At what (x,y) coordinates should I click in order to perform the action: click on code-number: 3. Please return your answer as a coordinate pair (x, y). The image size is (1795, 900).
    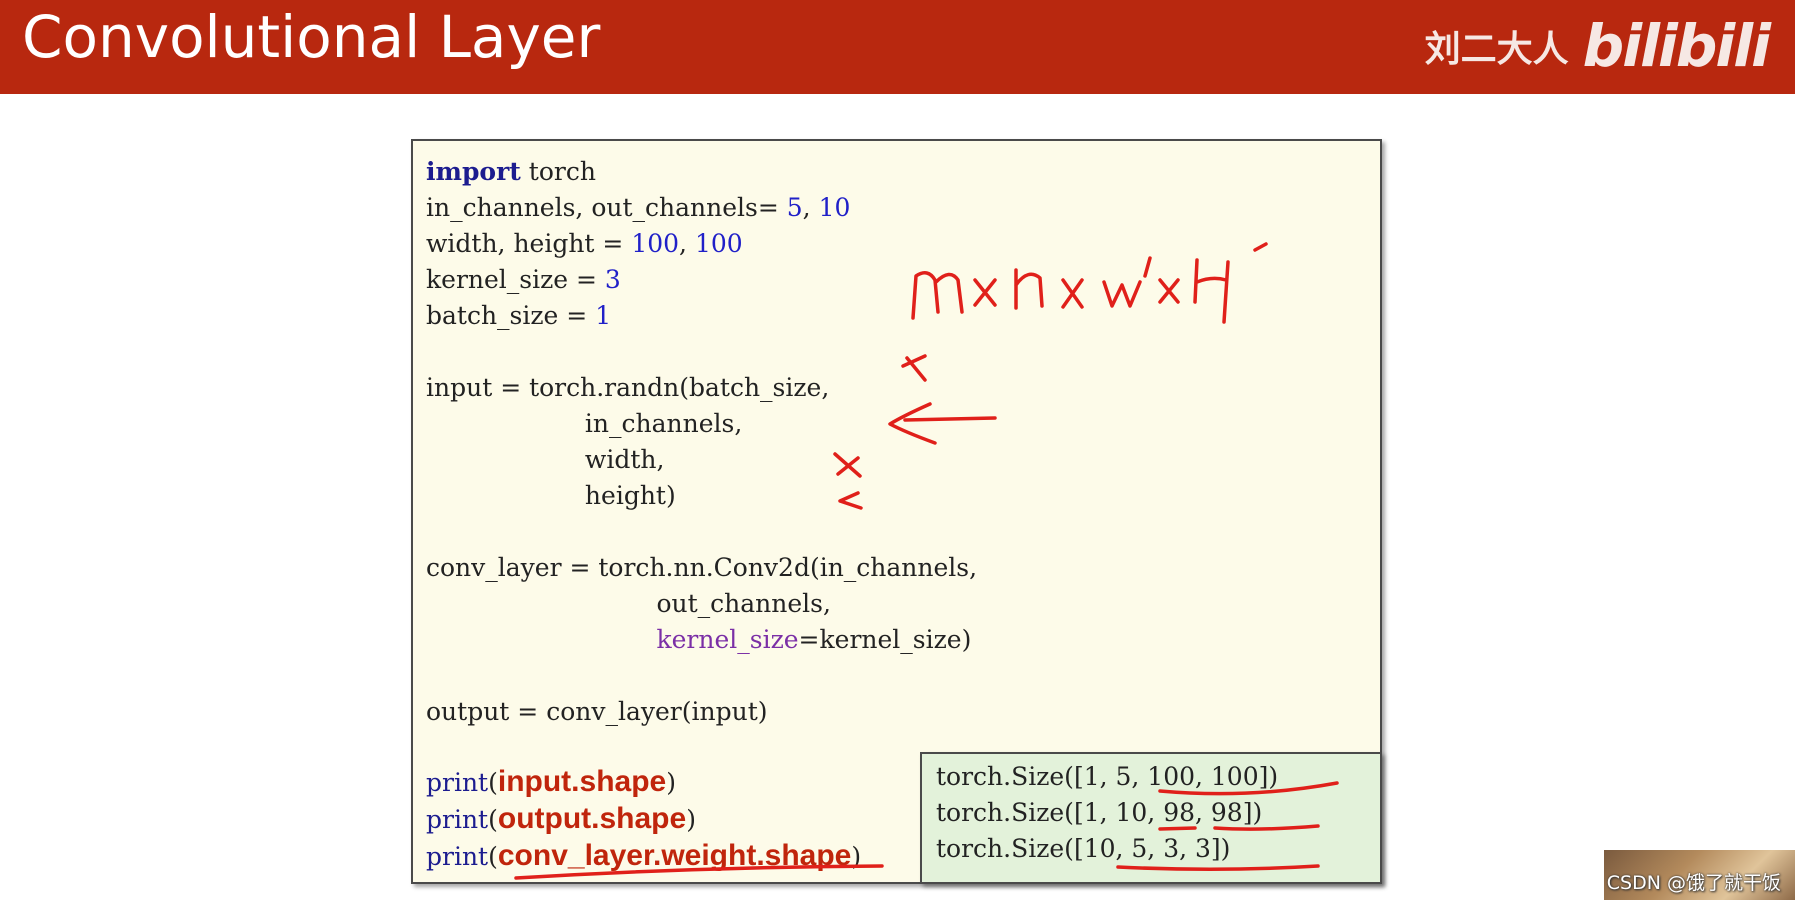
    Looking at the image, I should click on (612, 279).